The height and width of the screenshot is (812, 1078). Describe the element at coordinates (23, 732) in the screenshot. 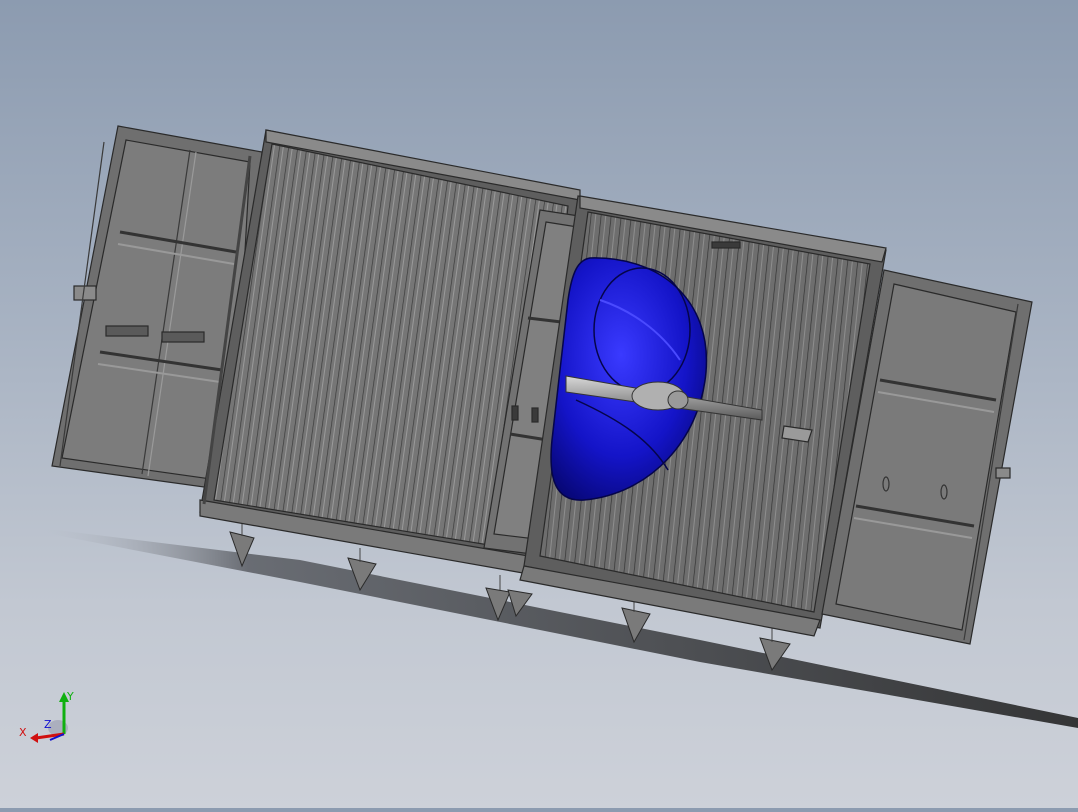

I see `x-axis-label: X` at that location.